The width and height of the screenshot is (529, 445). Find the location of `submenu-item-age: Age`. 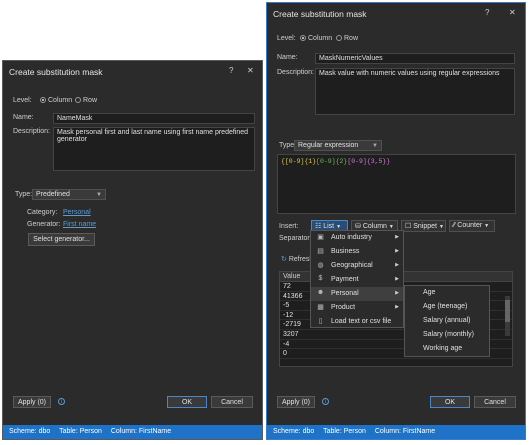

submenu-item-age: Age is located at coordinates (447, 293).